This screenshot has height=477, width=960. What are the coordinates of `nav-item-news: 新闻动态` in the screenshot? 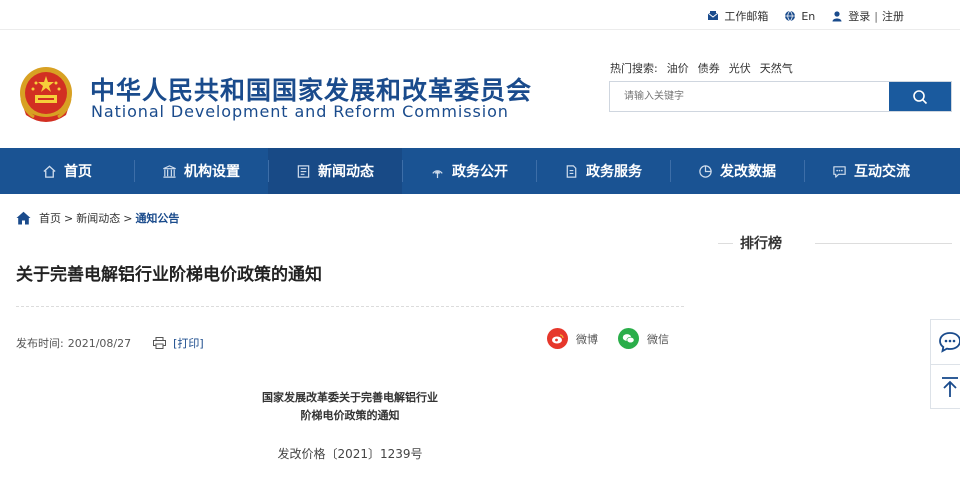 It's located at (335, 171).